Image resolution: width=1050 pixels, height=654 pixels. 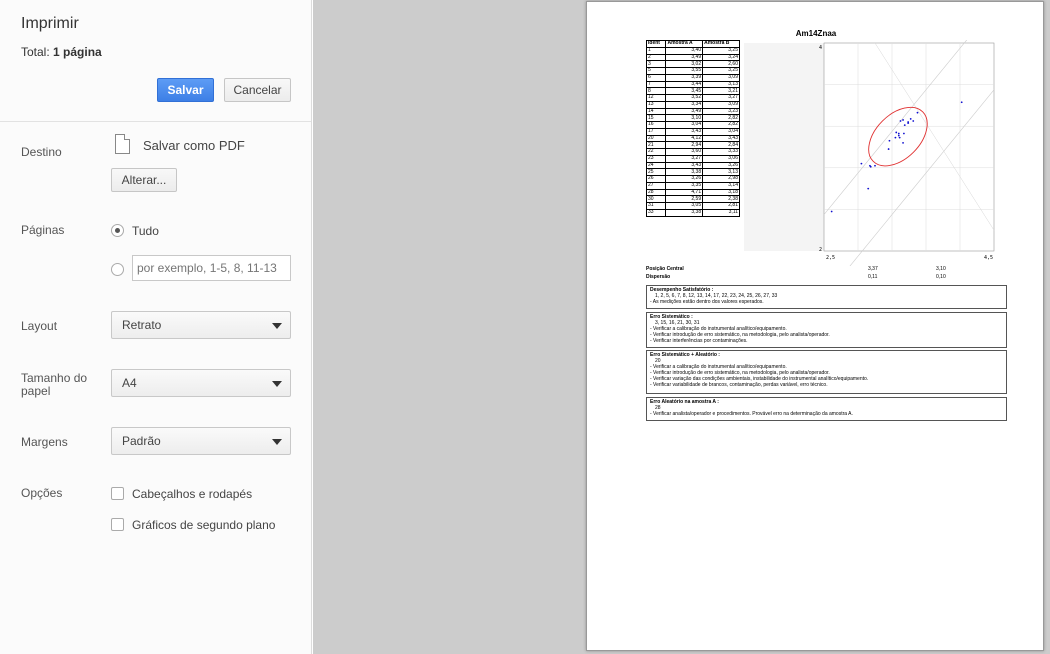 I want to click on position-row: Posição Central 3,37 3,10, so click(x=826, y=270).